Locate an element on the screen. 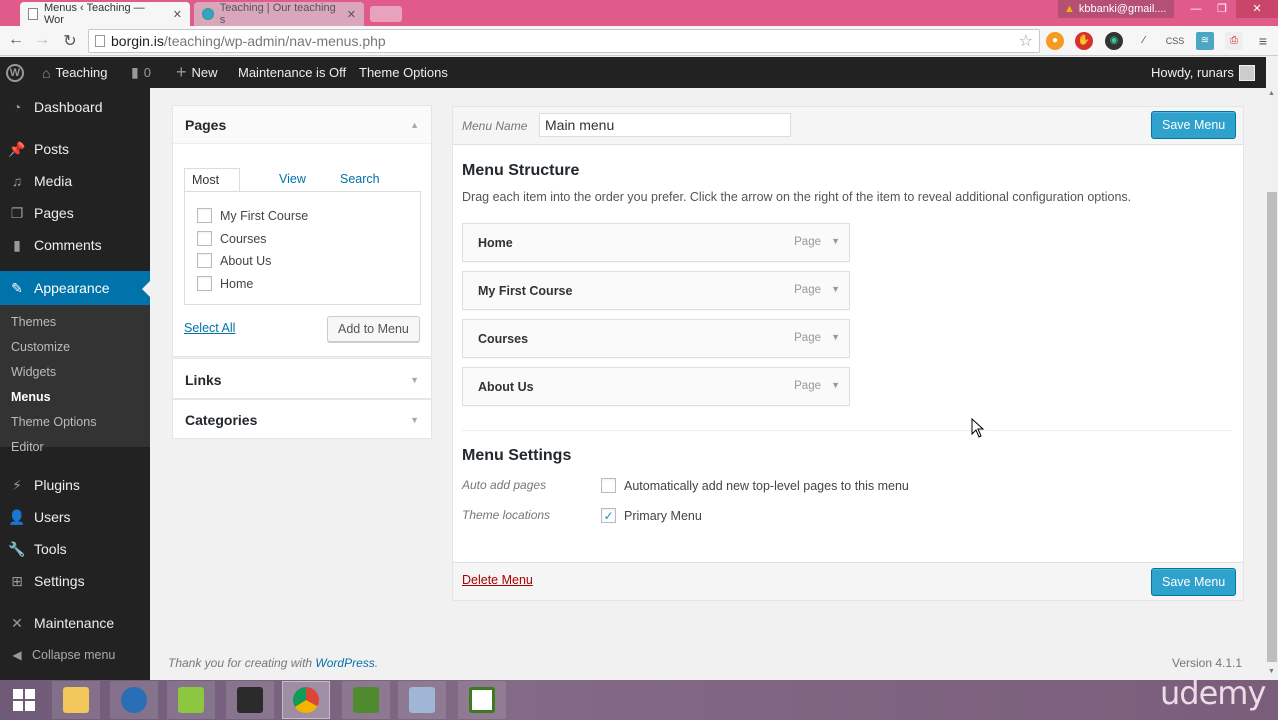 This screenshot has width=1278, height=720. windows-start-button is located at coordinates (24, 700).